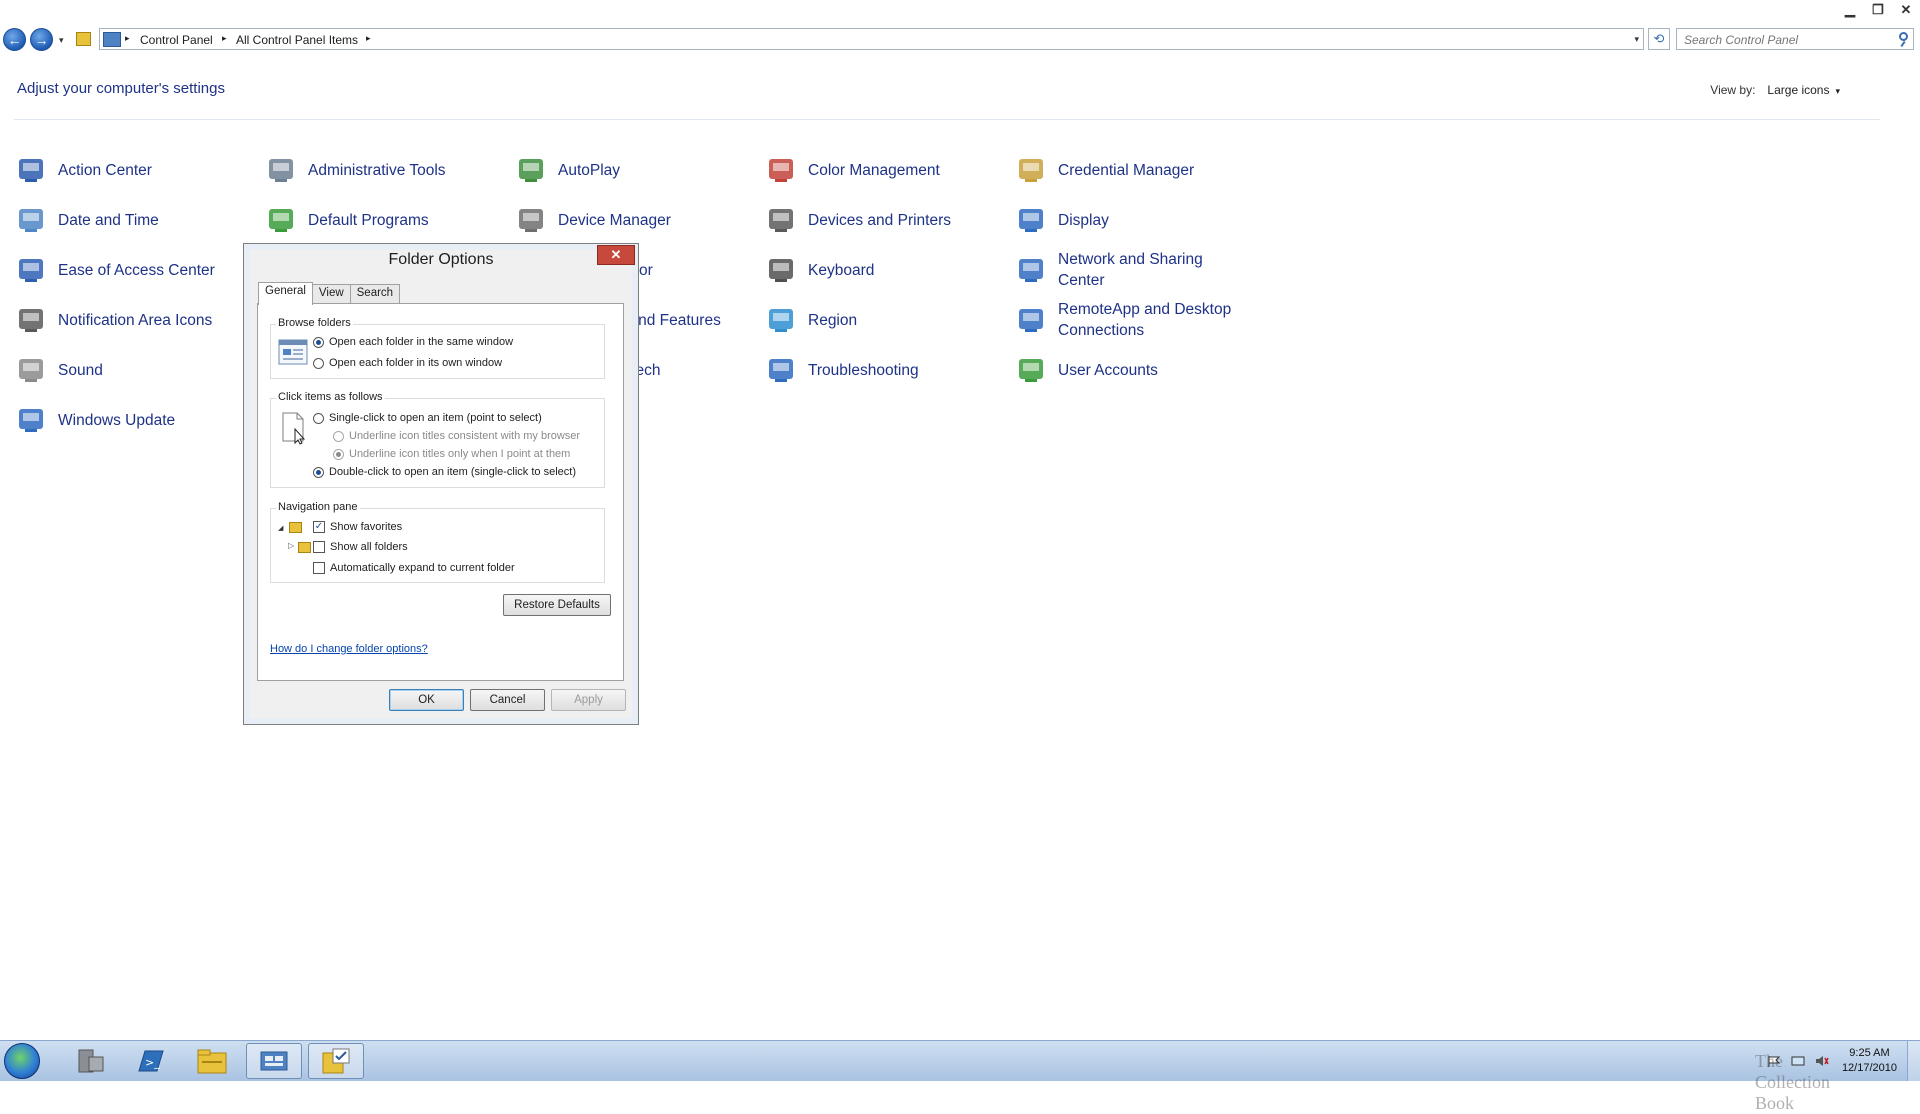 The height and width of the screenshot is (1114, 1920). What do you see at coordinates (134, 320) in the screenshot?
I see `cp-item-notification-area-icons: Notification Area Icons` at bounding box center [134, 320].